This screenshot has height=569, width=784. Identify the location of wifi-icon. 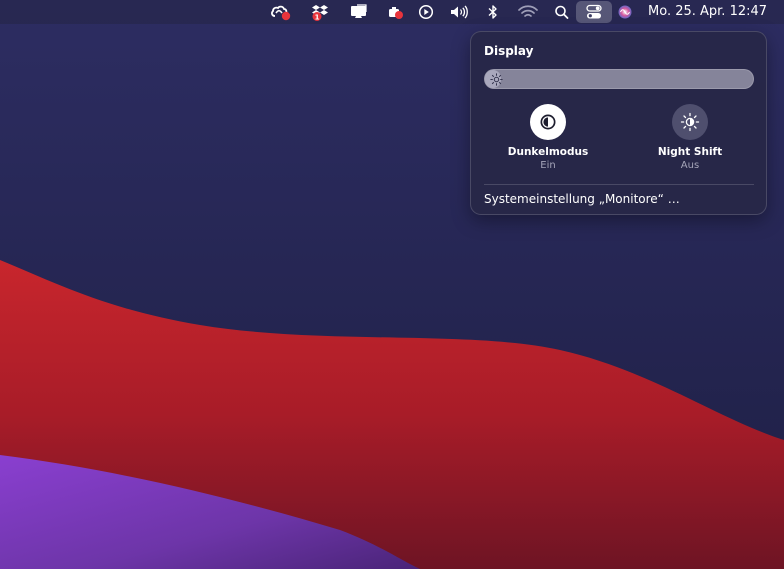
(528, 12).